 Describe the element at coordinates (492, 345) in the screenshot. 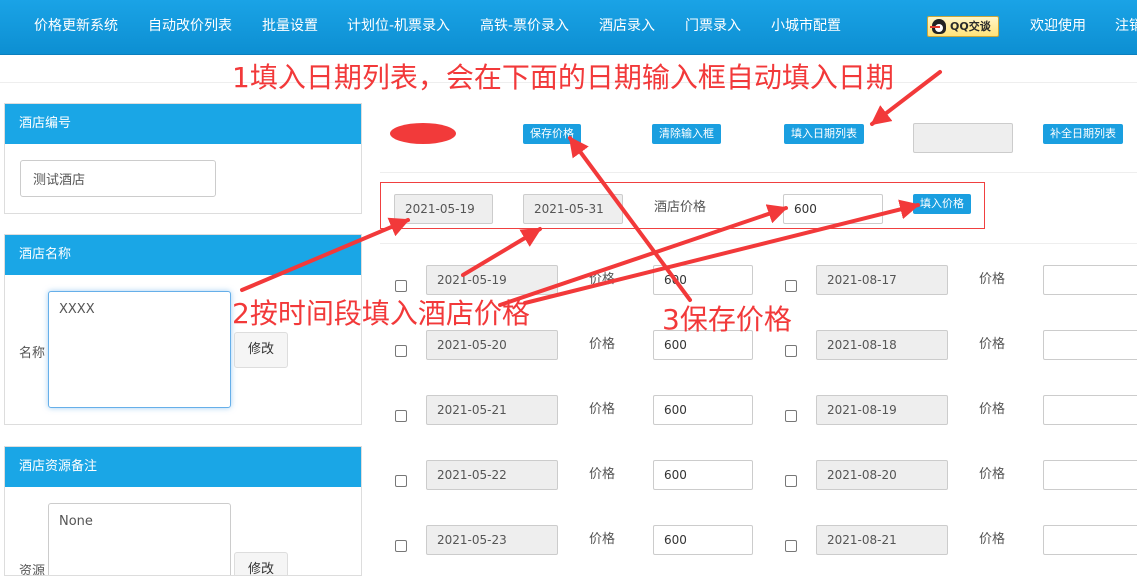

I see `row-date: 2021-05-20` at that location.